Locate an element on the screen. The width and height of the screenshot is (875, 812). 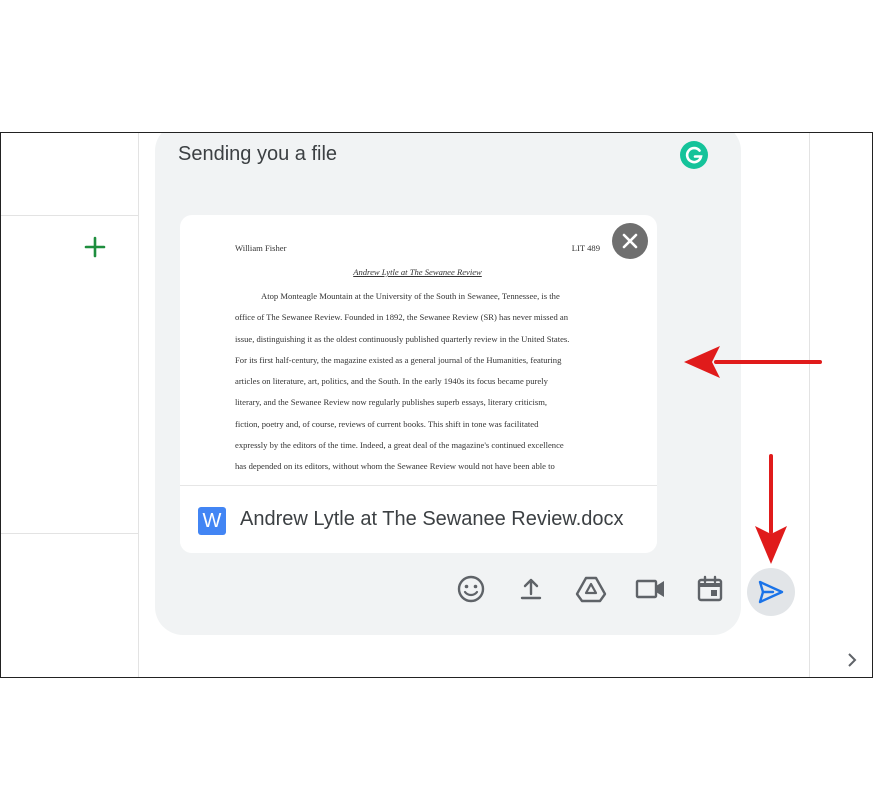
video-call-icon is located at coordinates (649, 589).